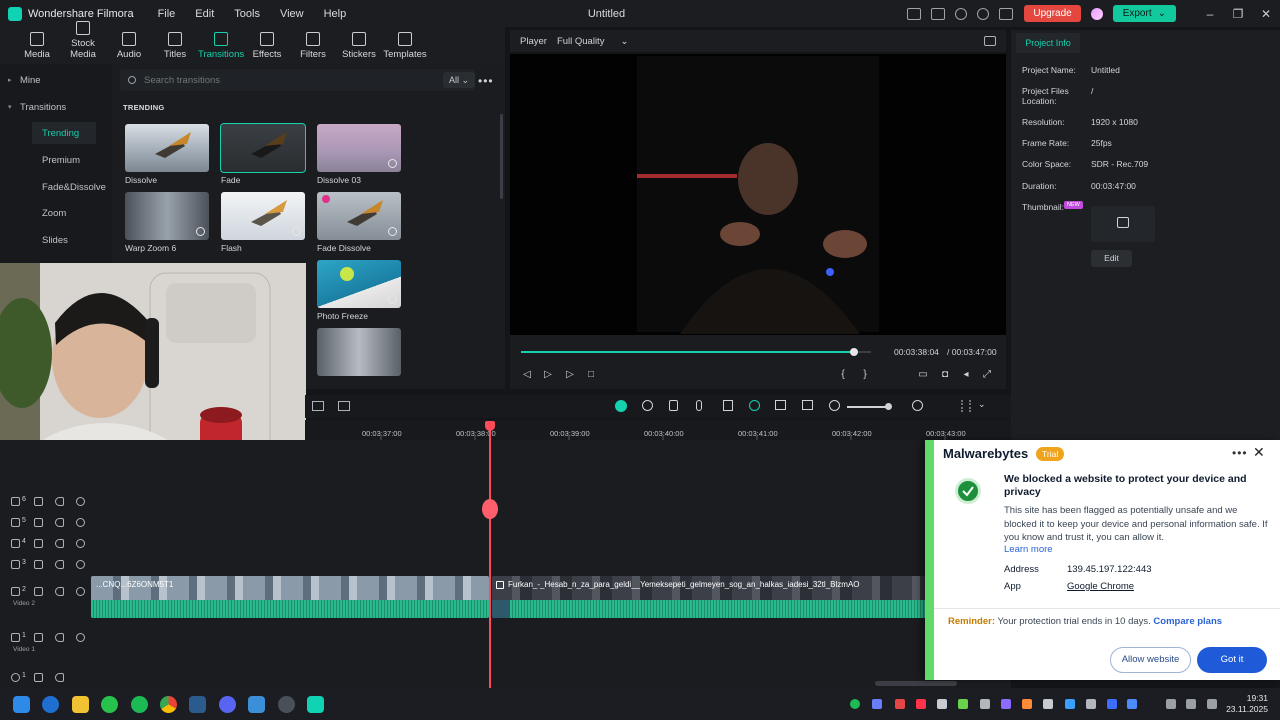 The image size is (1280, 720). What do you see at coordinates (290, 597) in the screenshot?
I see `video-clip-left: ...CNQ...6Z6ONM5T1` at bounding box center [290, 597].